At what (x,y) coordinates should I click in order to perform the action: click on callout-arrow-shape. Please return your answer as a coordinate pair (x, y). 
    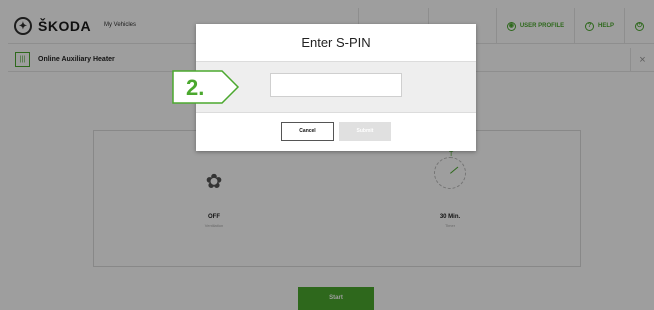
    Looking at the image, I should click on (206, 87).